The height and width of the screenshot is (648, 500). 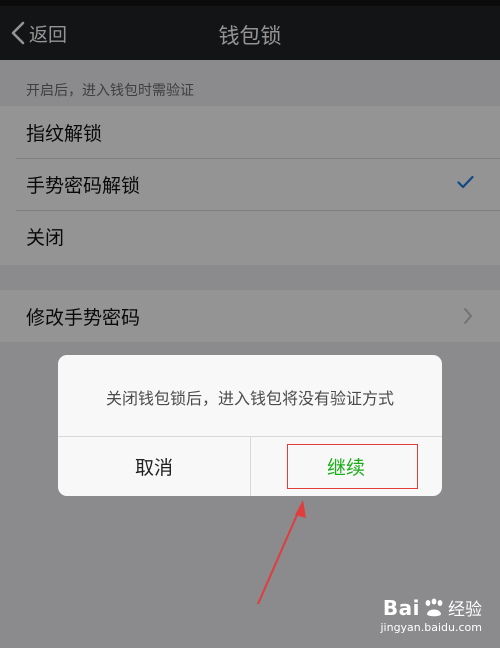 I want to click on baidu-jingyan-watermark: Bai 经验 jingyan.baidu.com, so click(x=431, y=615).